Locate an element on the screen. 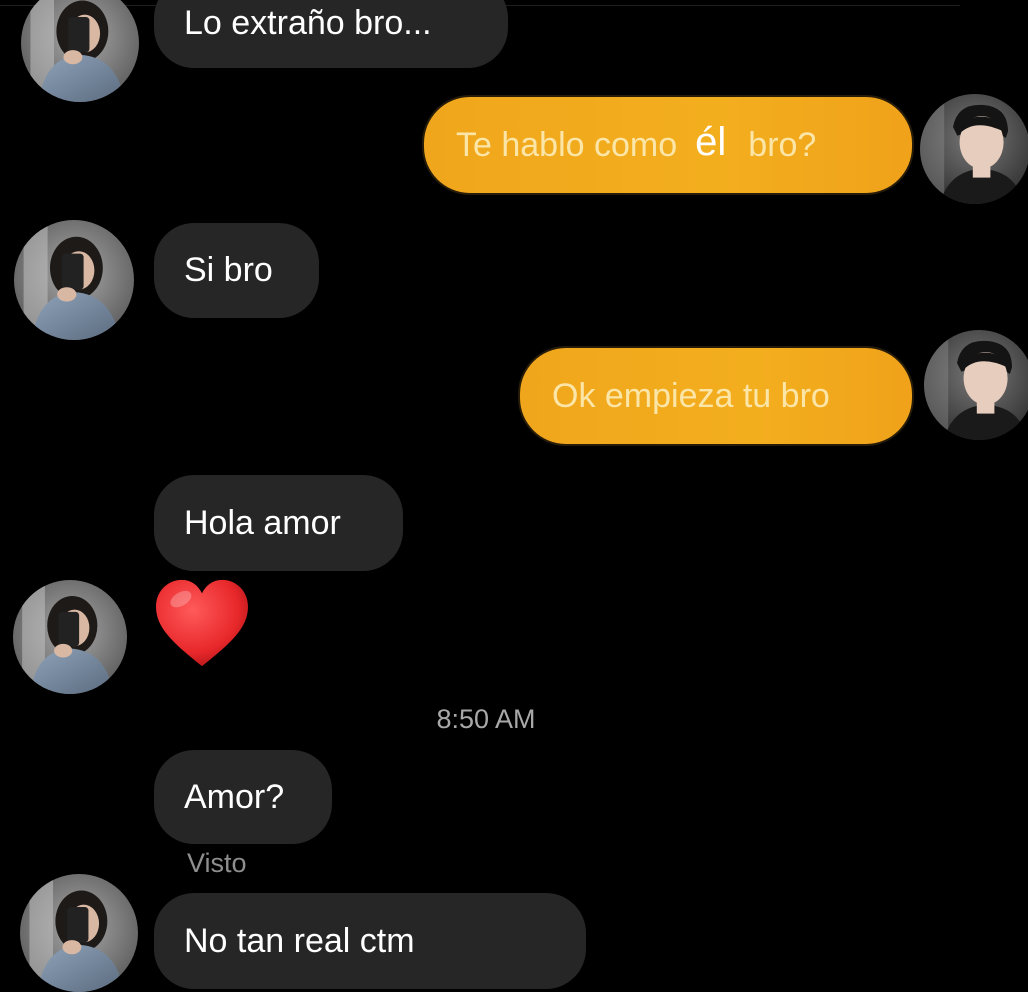  message-bubble-outgoing: Te hablo como él bro? is located at coordinates (668, 145).